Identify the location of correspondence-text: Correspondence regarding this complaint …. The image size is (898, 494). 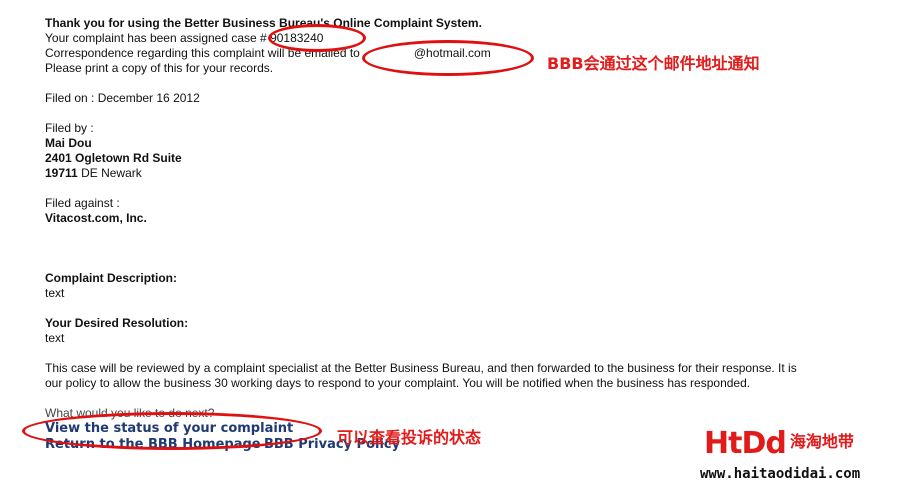
(202, 53).